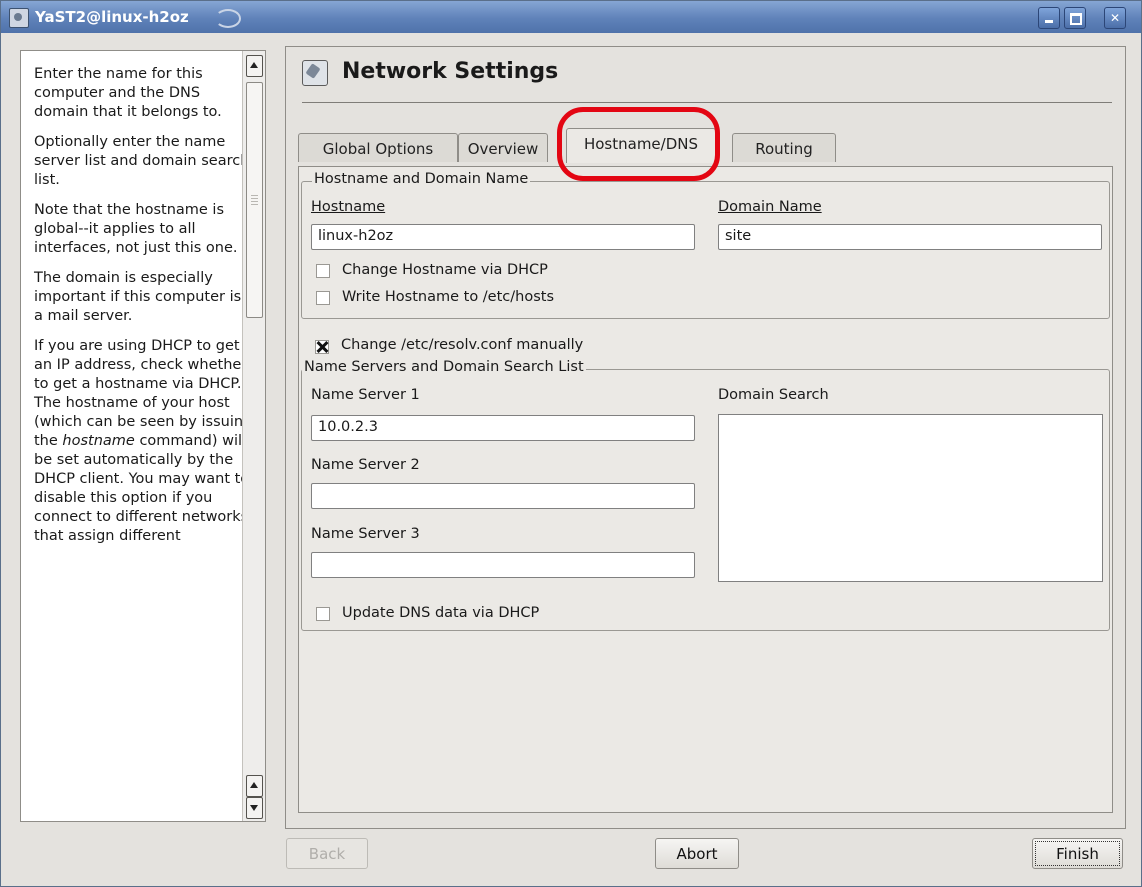 The height and width of the screenshot is (887, 1142). What do you see at coordinates (348, 207) in the screenshot?
I see `hostname-label: Hostname` at bounding box center [348, 207].